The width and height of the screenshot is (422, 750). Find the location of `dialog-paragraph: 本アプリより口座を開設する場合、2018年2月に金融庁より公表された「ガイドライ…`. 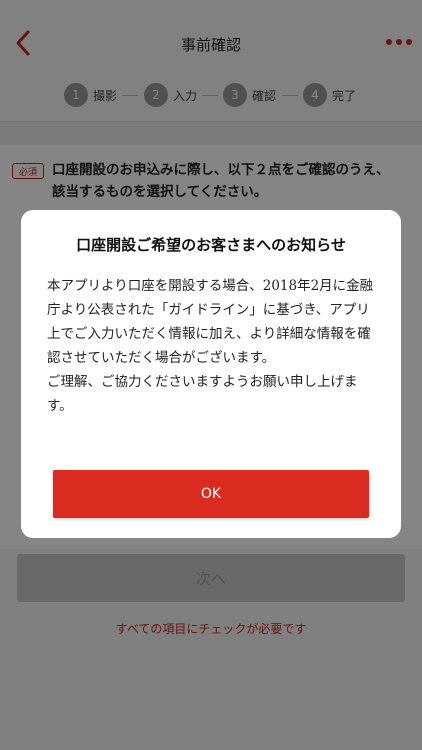

dialog-paragraph: 本アプリより口座を開設する場合、2018年2月に金融庁より公表された「ガイドライ… is located at coordinates (210, 322).